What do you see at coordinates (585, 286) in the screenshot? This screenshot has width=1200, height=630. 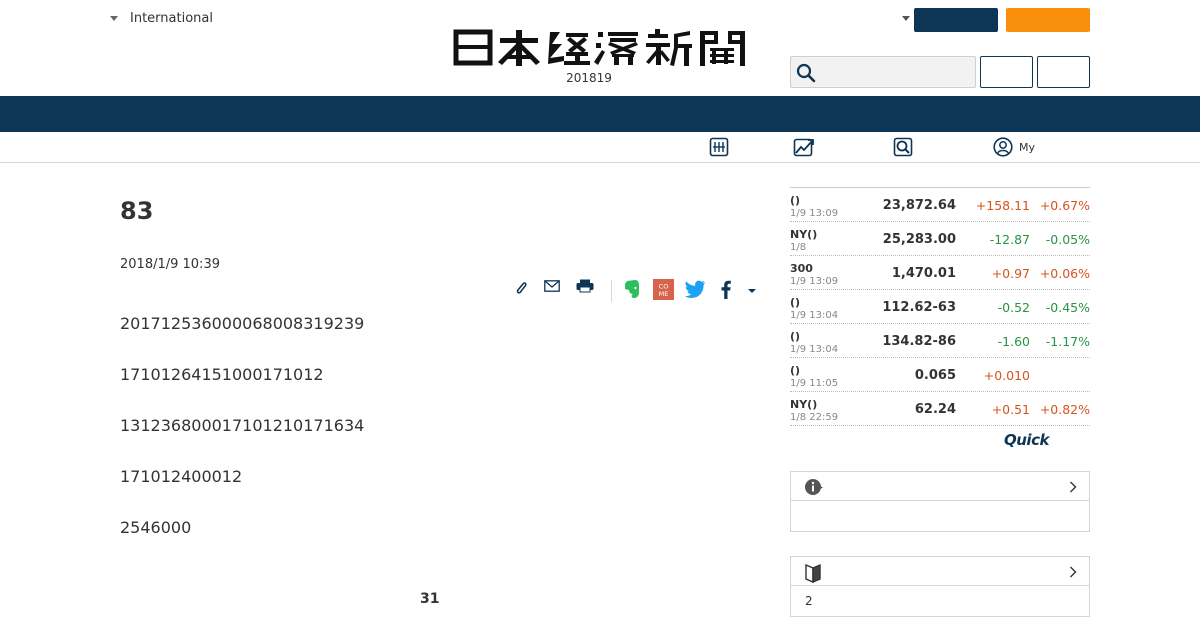 I see `print-icon` at bounding box center [585, 286].